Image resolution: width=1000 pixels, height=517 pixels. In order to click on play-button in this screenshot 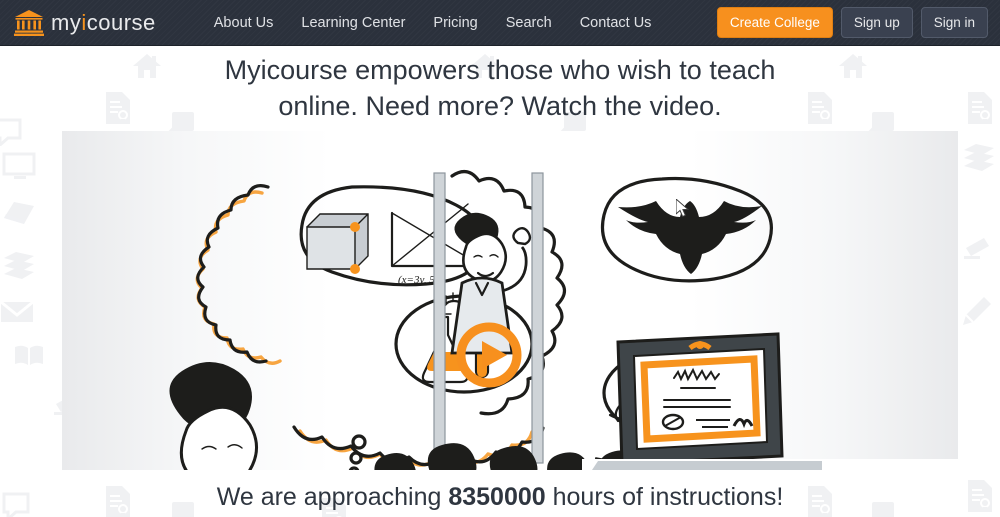, I will do `click(489, 355)`.